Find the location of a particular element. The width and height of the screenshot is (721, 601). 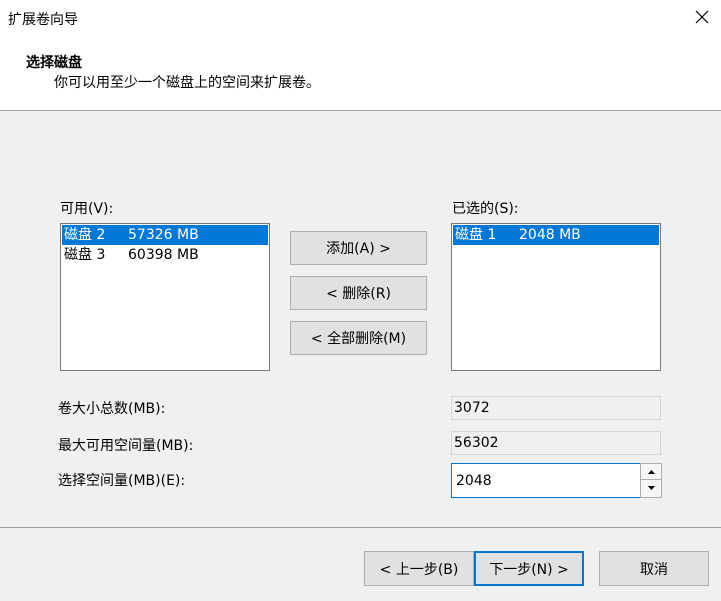

list-item: 磁盘 3 60398 MB is located at coordinates (165, 255).